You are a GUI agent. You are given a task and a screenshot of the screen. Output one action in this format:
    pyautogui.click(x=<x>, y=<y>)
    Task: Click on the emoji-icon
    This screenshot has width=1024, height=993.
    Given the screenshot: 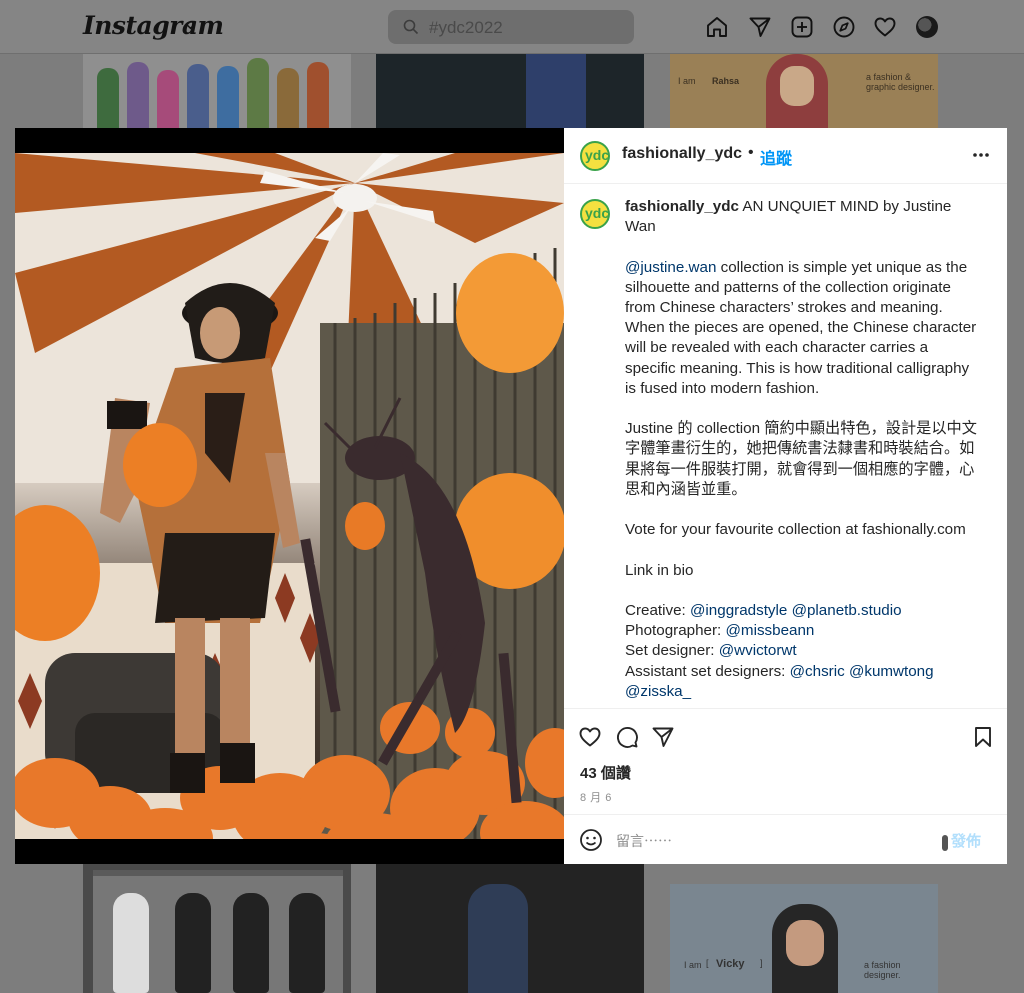 What is the action you would take?
    pyautogui.click(x=591, y=840)
    